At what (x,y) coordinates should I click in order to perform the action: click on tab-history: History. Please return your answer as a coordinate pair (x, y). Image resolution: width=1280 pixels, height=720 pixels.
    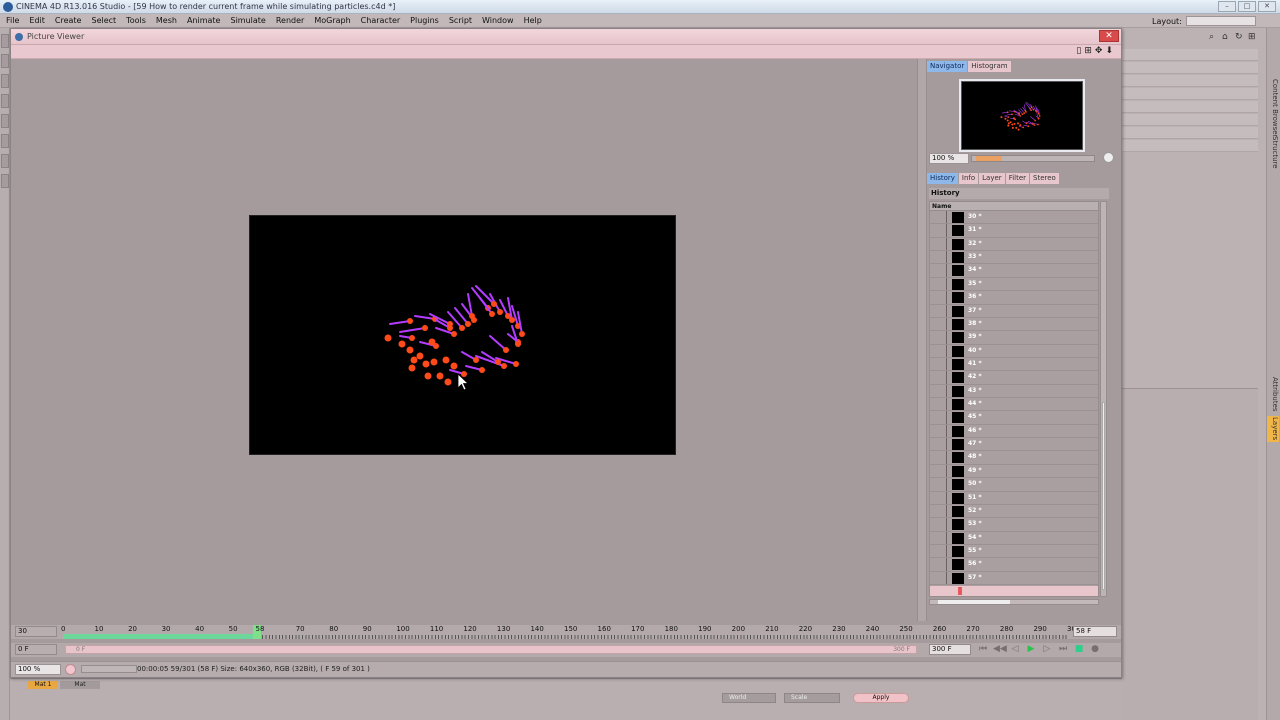
    Looking at the image, I should click on (942, 178).